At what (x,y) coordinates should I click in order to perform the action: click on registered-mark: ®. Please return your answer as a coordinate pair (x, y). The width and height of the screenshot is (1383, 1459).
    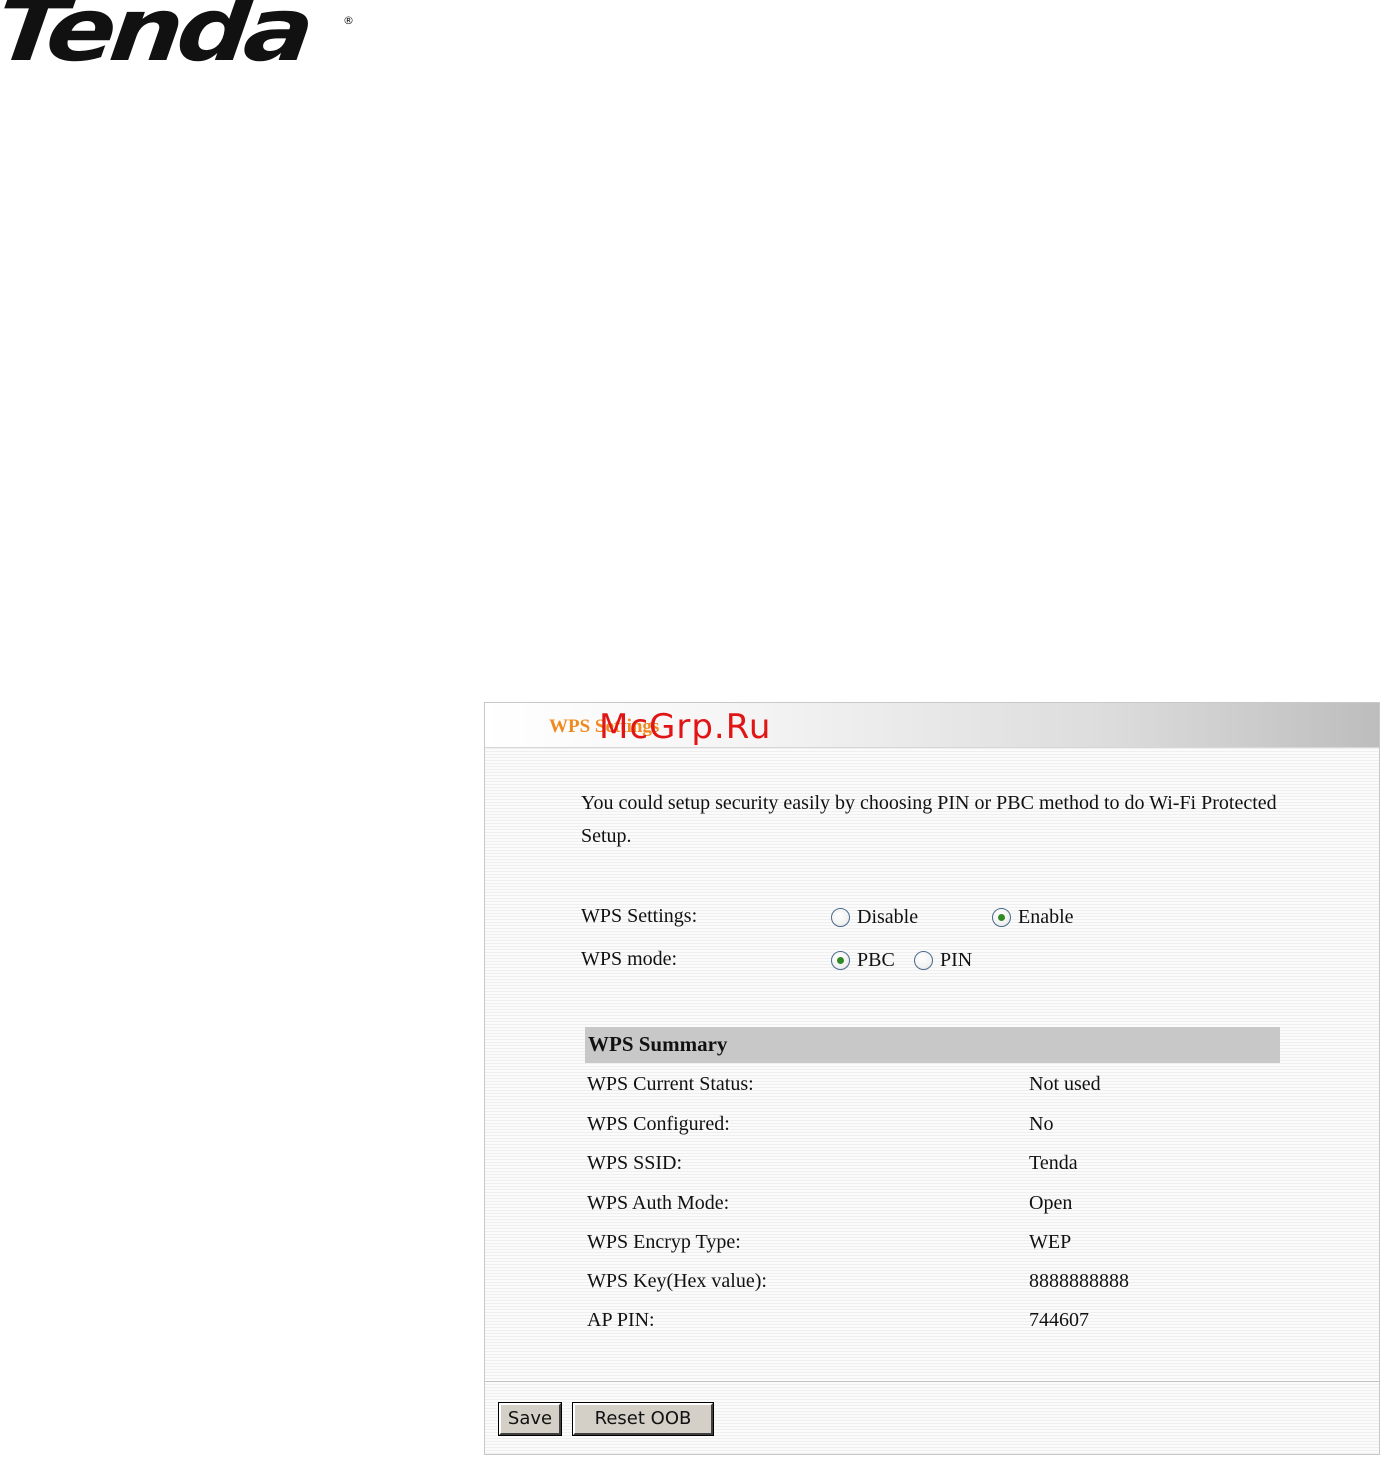
    Looking at the image, I should click on (348, 20).